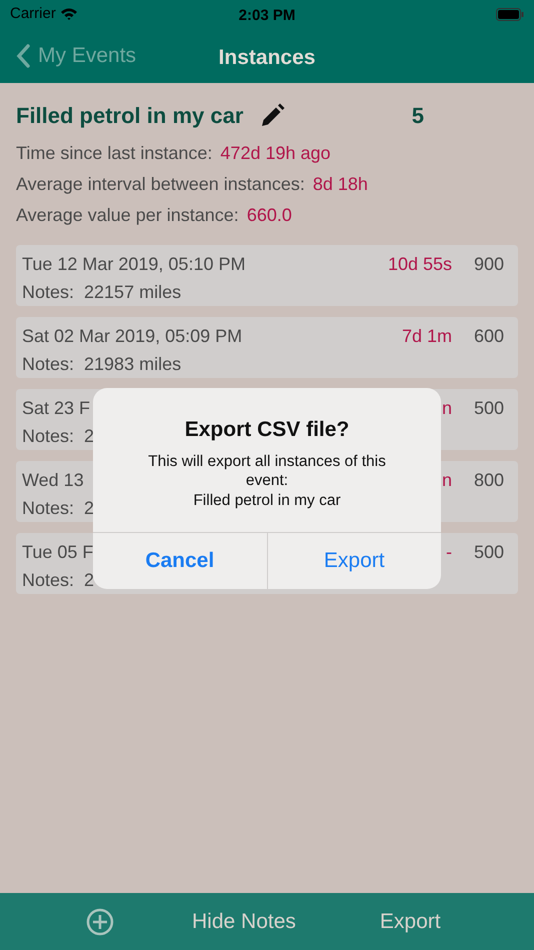 The height and width of the screenshot is (950, 534). Describe the element at coordinates (410, 922) in the screenshot. I see `export-button: Export` at that location.